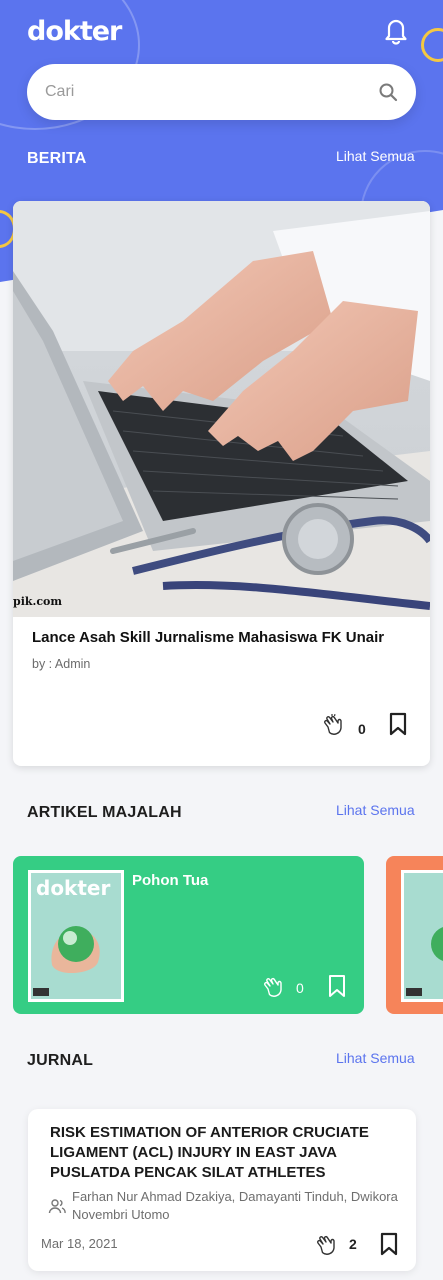  I want to click on news-clap-count: 0, so click(362, 729).